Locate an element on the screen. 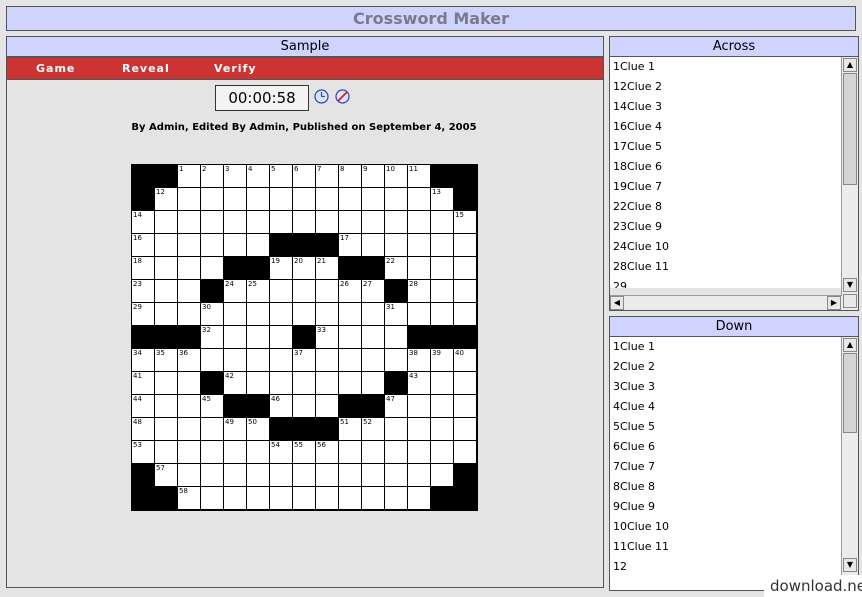 The width and height of the screenshot is (862, 597). menu-game: Game is located at coordinates (55, 68).